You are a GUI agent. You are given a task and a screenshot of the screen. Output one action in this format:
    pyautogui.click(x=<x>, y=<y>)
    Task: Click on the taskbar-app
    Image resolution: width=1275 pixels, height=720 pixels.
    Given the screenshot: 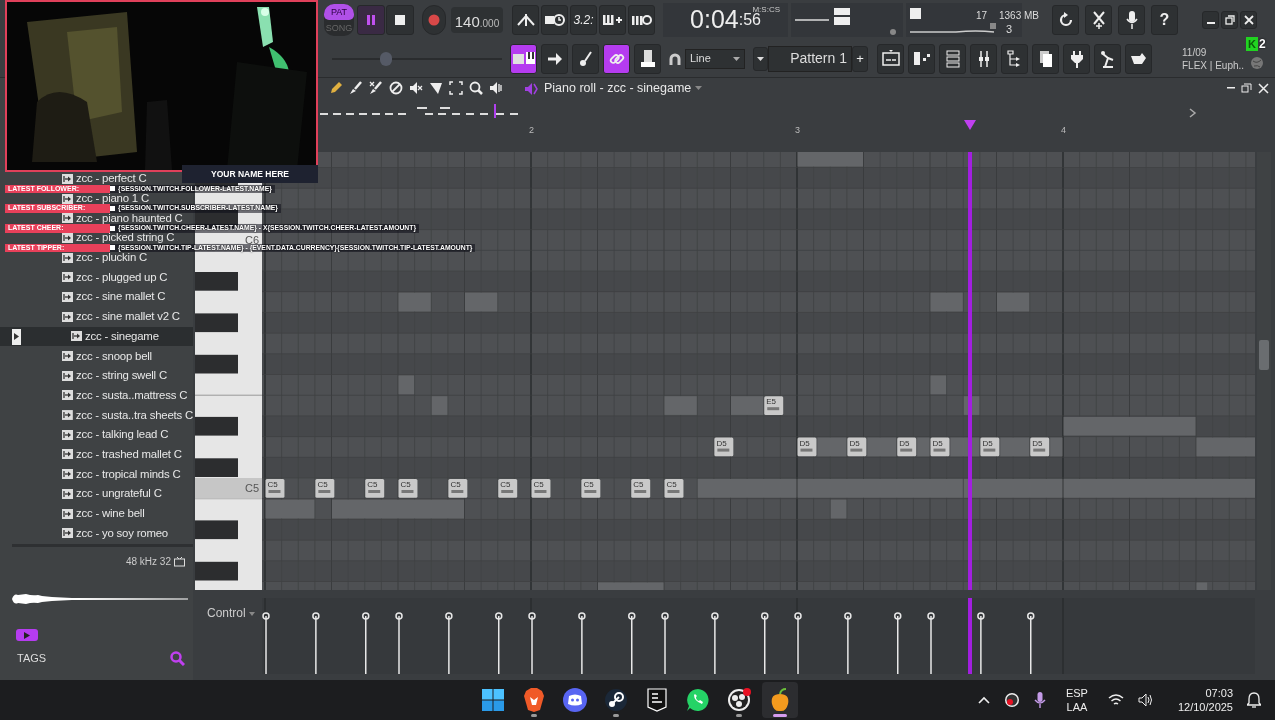 What is the action you would take?
    pyautogui.click(x=780, y=700)
    